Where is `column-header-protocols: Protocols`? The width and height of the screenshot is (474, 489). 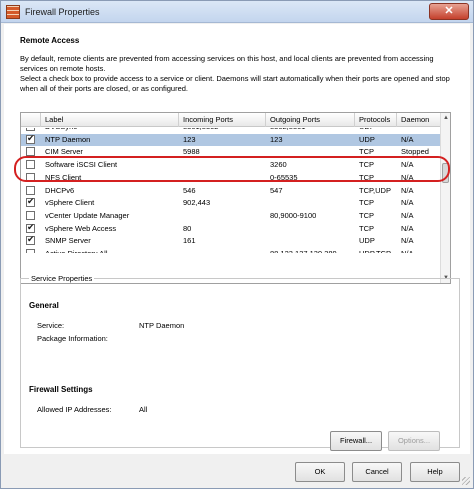
column-header-protocols: Protocols is located at coordinates (376, 120).